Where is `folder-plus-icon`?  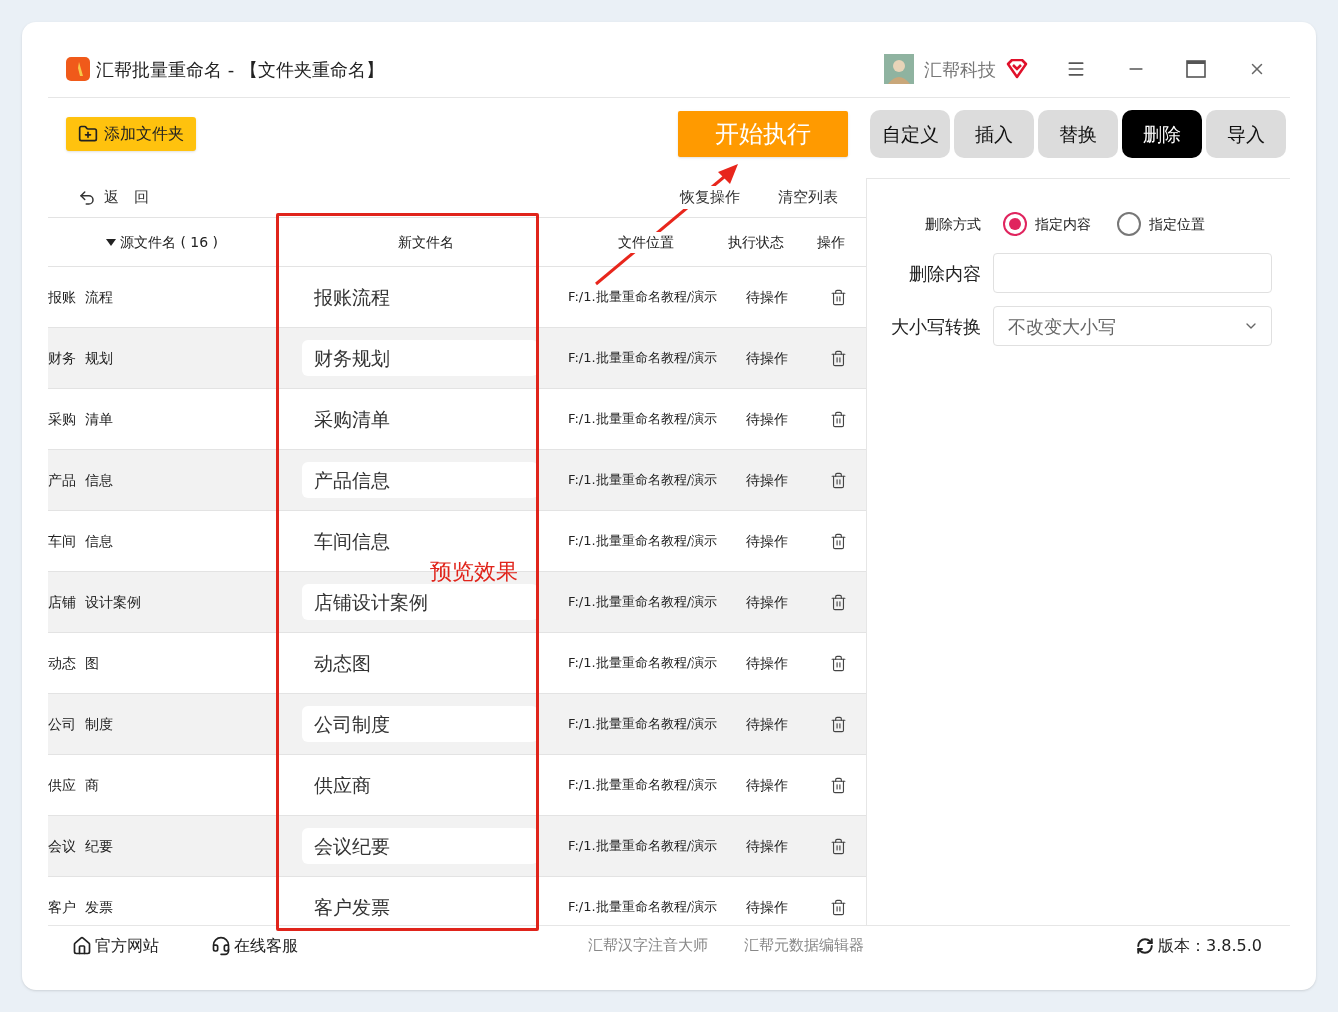 folder-plus-icon is located at coordinates (88, 134).